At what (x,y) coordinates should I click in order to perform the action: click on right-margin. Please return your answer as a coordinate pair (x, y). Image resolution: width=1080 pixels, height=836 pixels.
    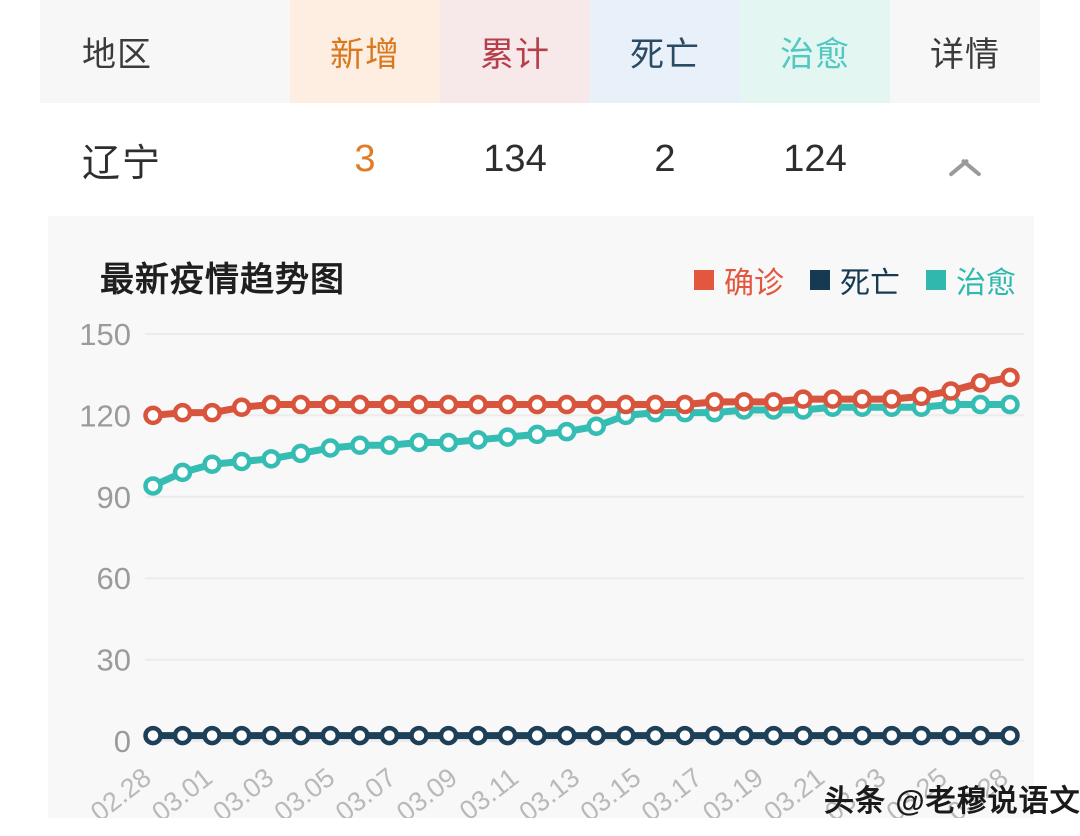
    Looking at the image, I should click on (1060, 409).